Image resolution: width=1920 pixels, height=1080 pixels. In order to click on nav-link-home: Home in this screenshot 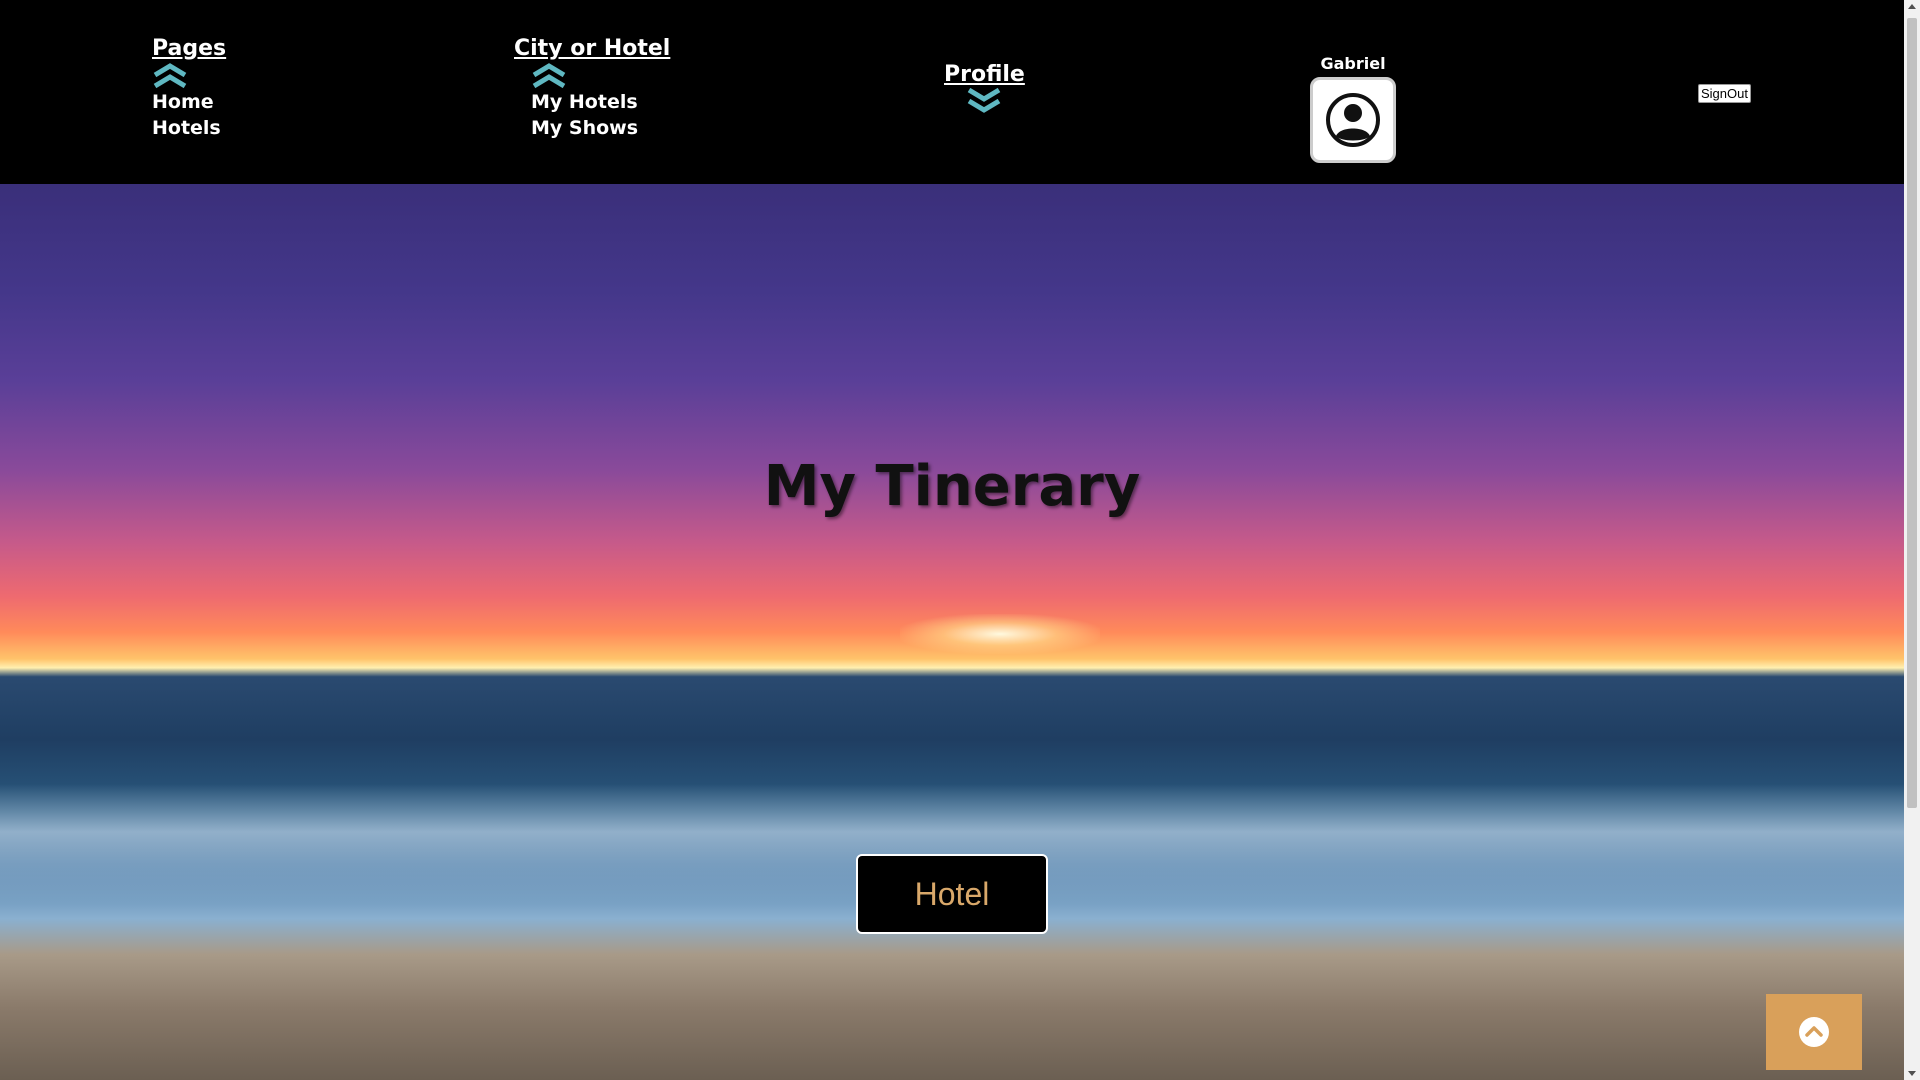, I will do `click(189, 102)`.